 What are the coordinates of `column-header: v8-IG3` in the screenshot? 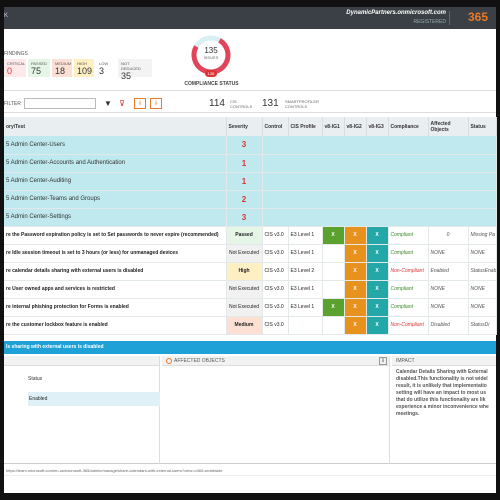 It's located at (377, 126).